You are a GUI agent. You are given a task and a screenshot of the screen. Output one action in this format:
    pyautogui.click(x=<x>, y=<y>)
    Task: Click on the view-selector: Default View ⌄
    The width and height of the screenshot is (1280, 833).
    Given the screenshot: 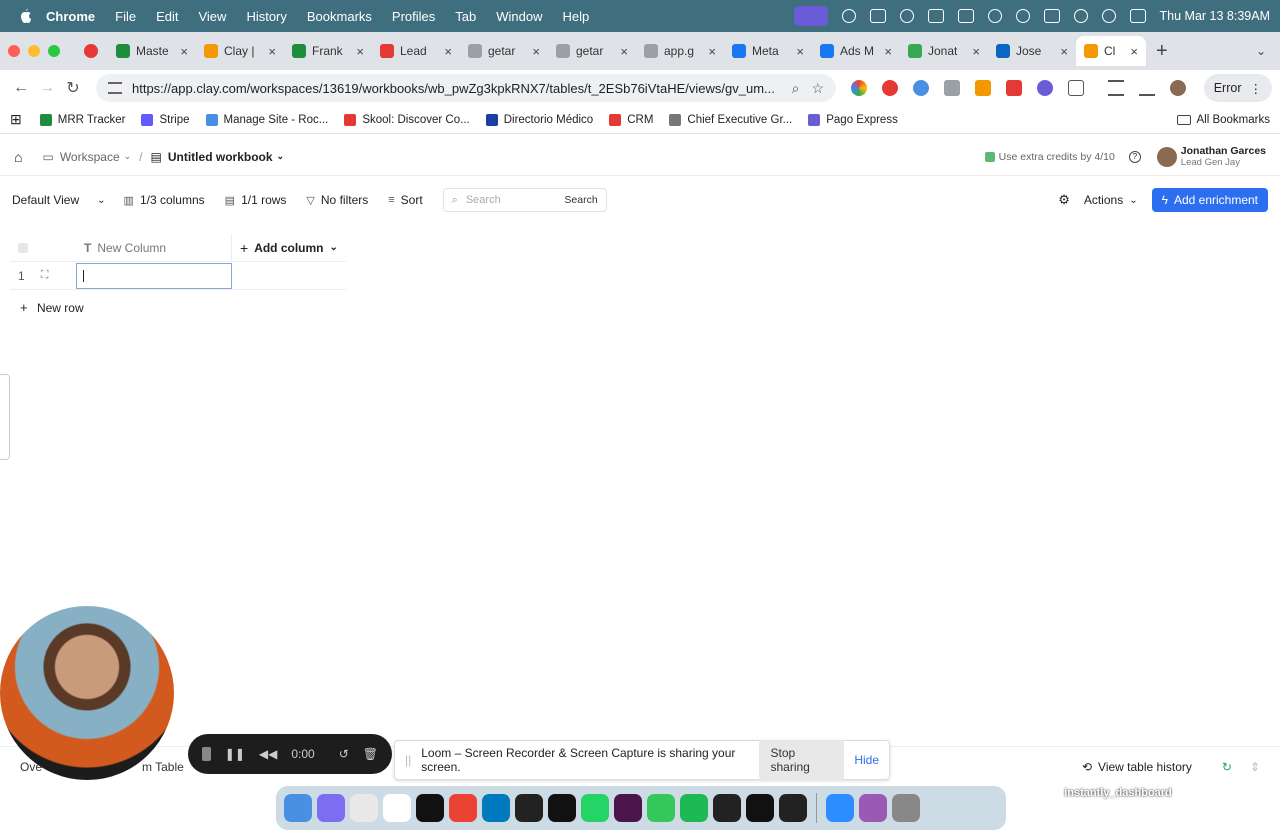 What is the action you would take?
    pyautogui.click(x=59, y=200)
    